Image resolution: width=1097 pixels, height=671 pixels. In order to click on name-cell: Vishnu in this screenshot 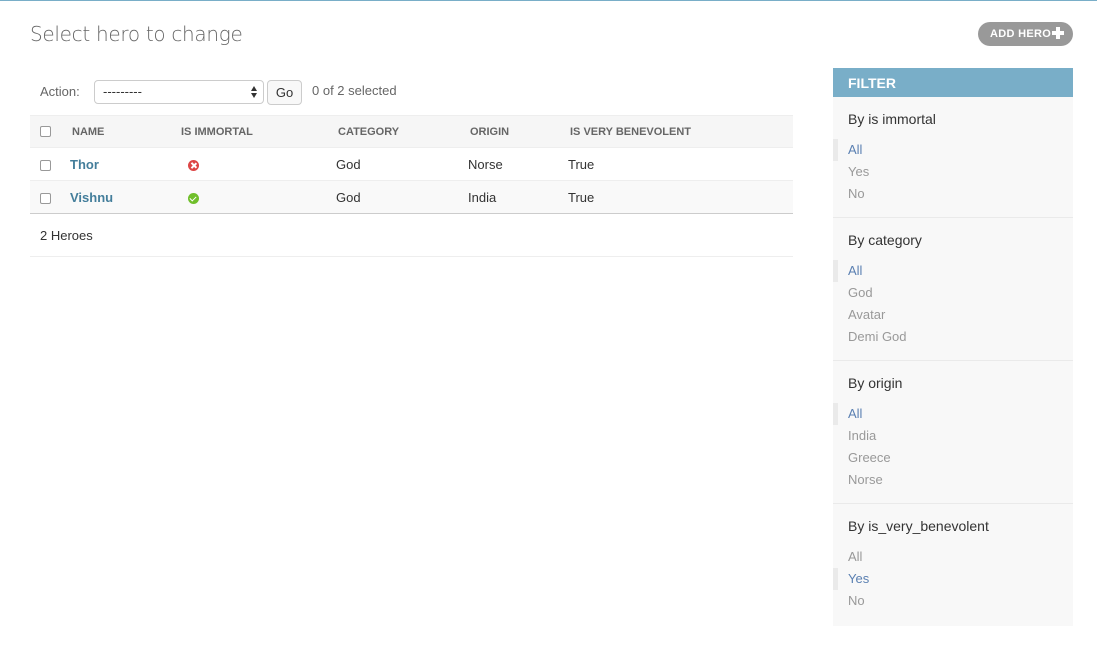, I will do `click(124, 197)`.